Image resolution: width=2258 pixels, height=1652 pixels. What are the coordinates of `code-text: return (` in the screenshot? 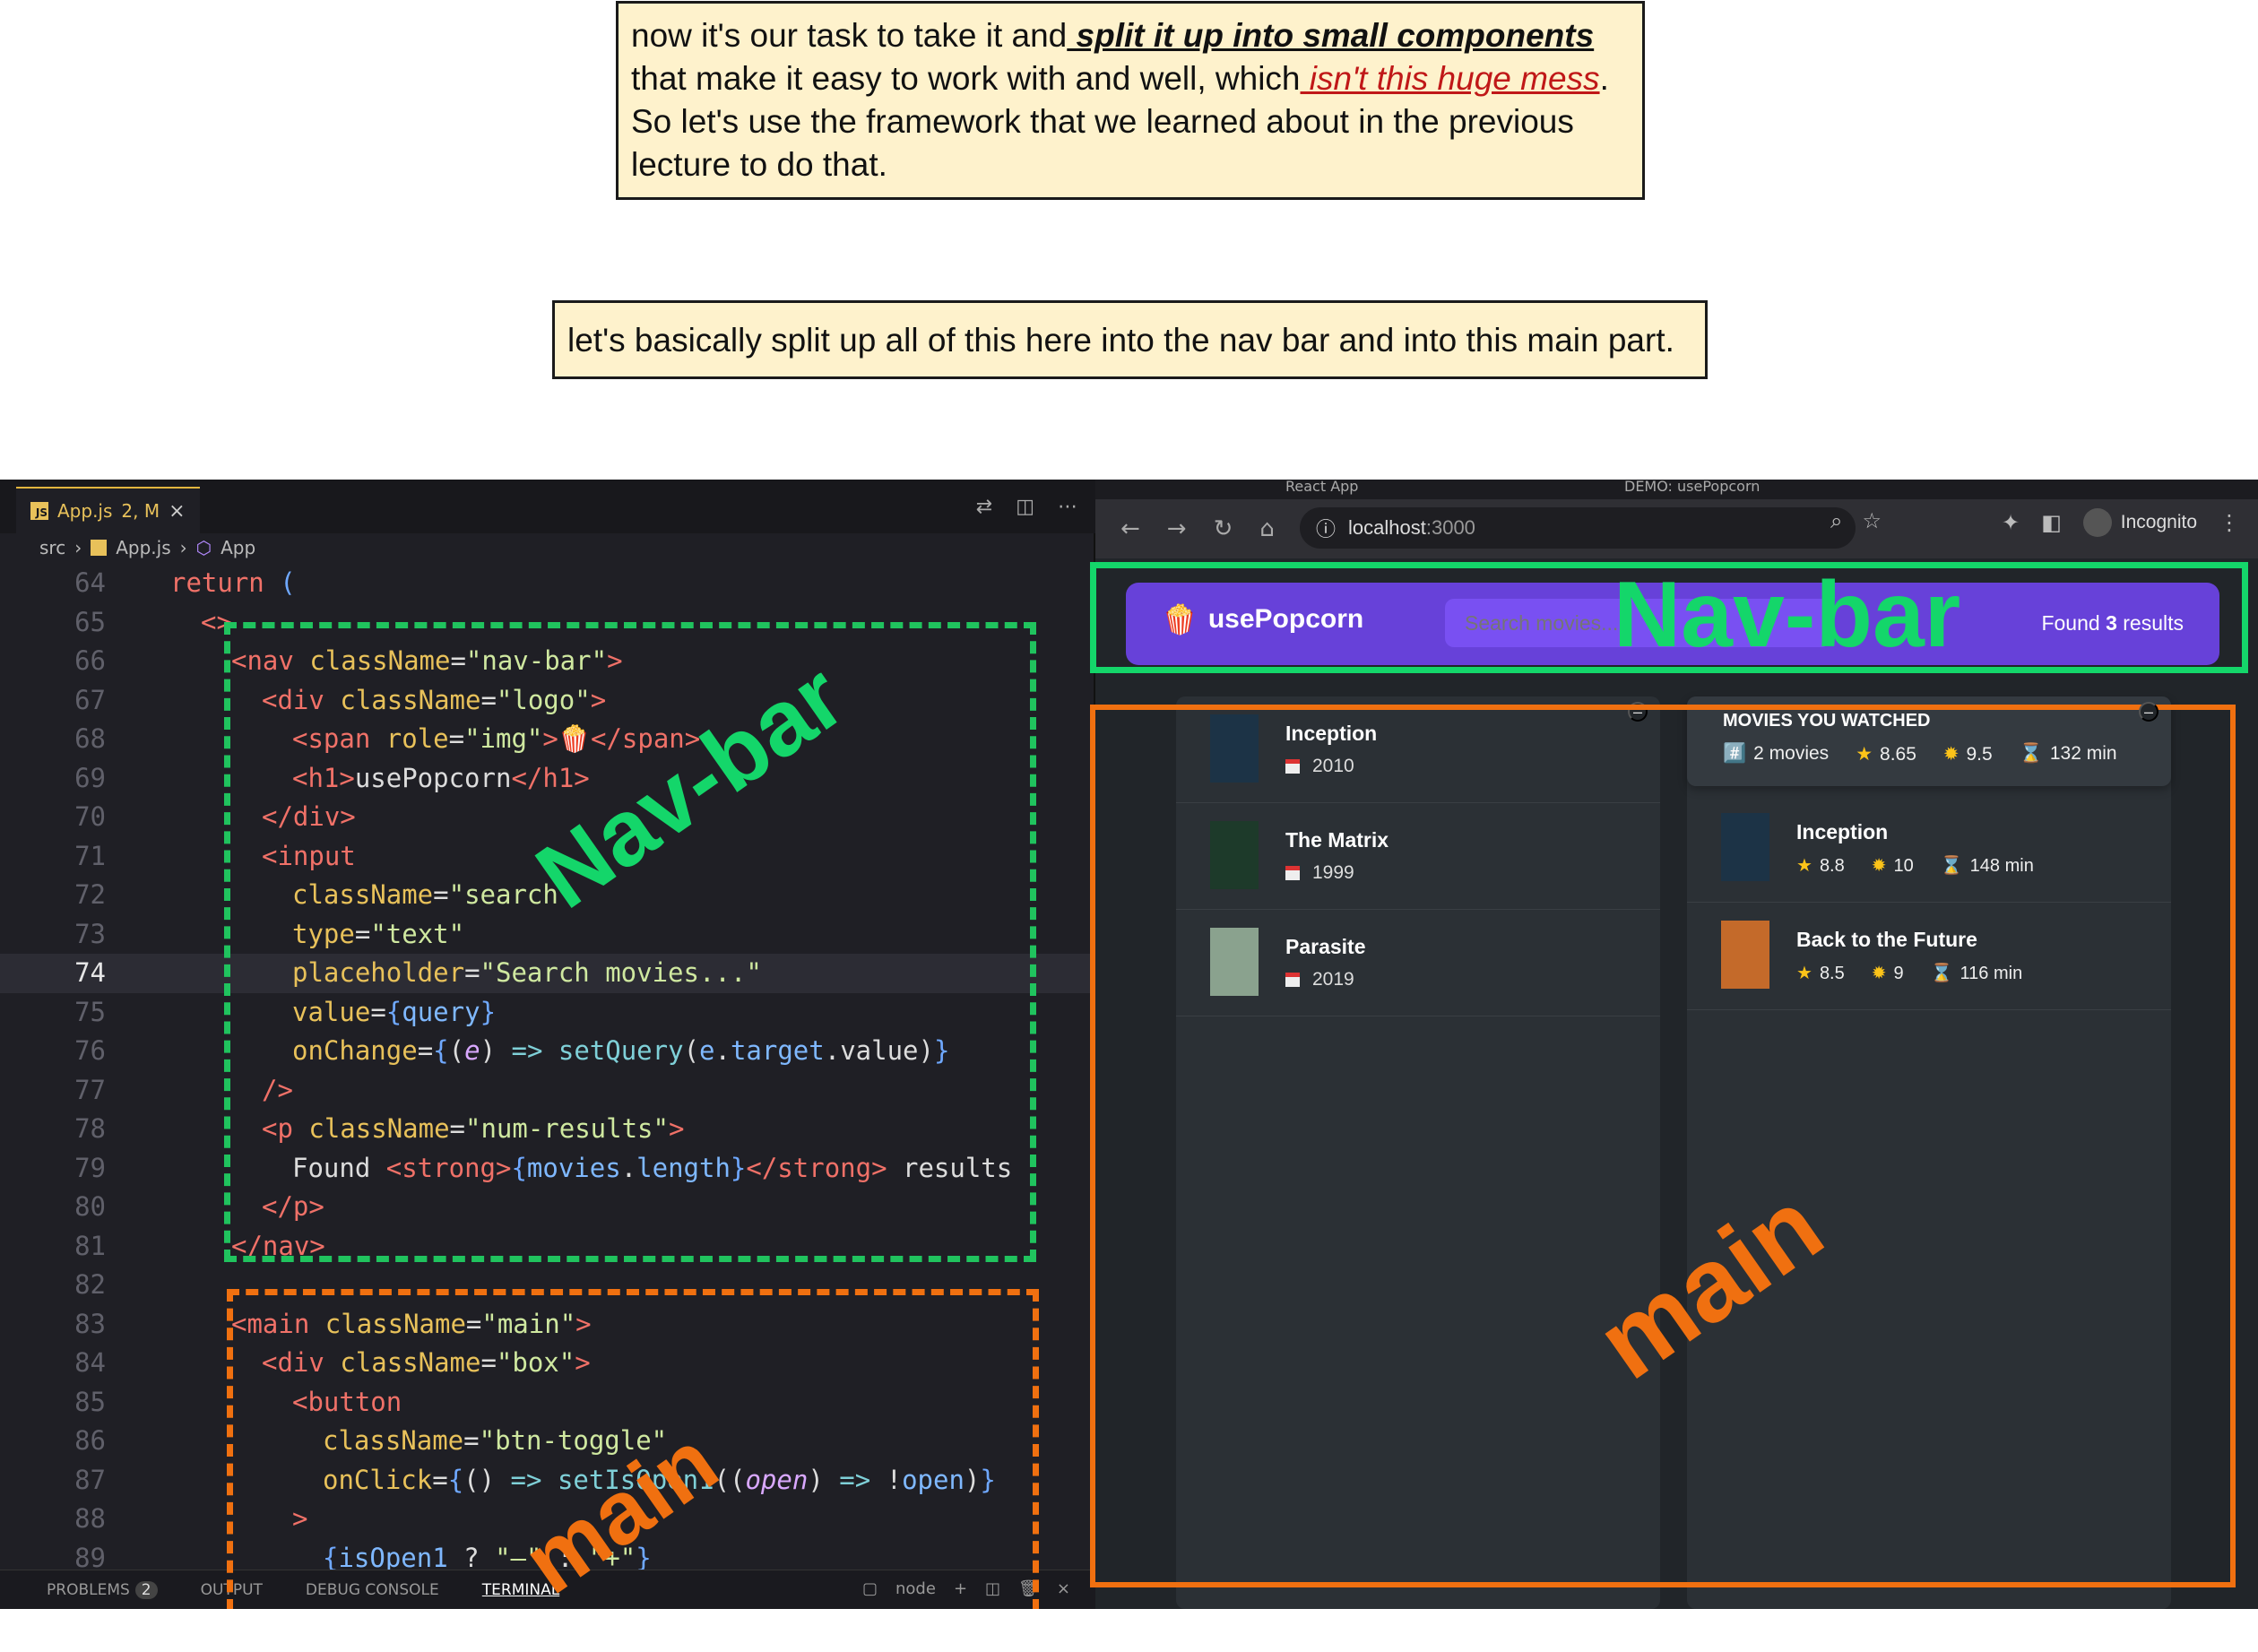 It's located at (233, 582).